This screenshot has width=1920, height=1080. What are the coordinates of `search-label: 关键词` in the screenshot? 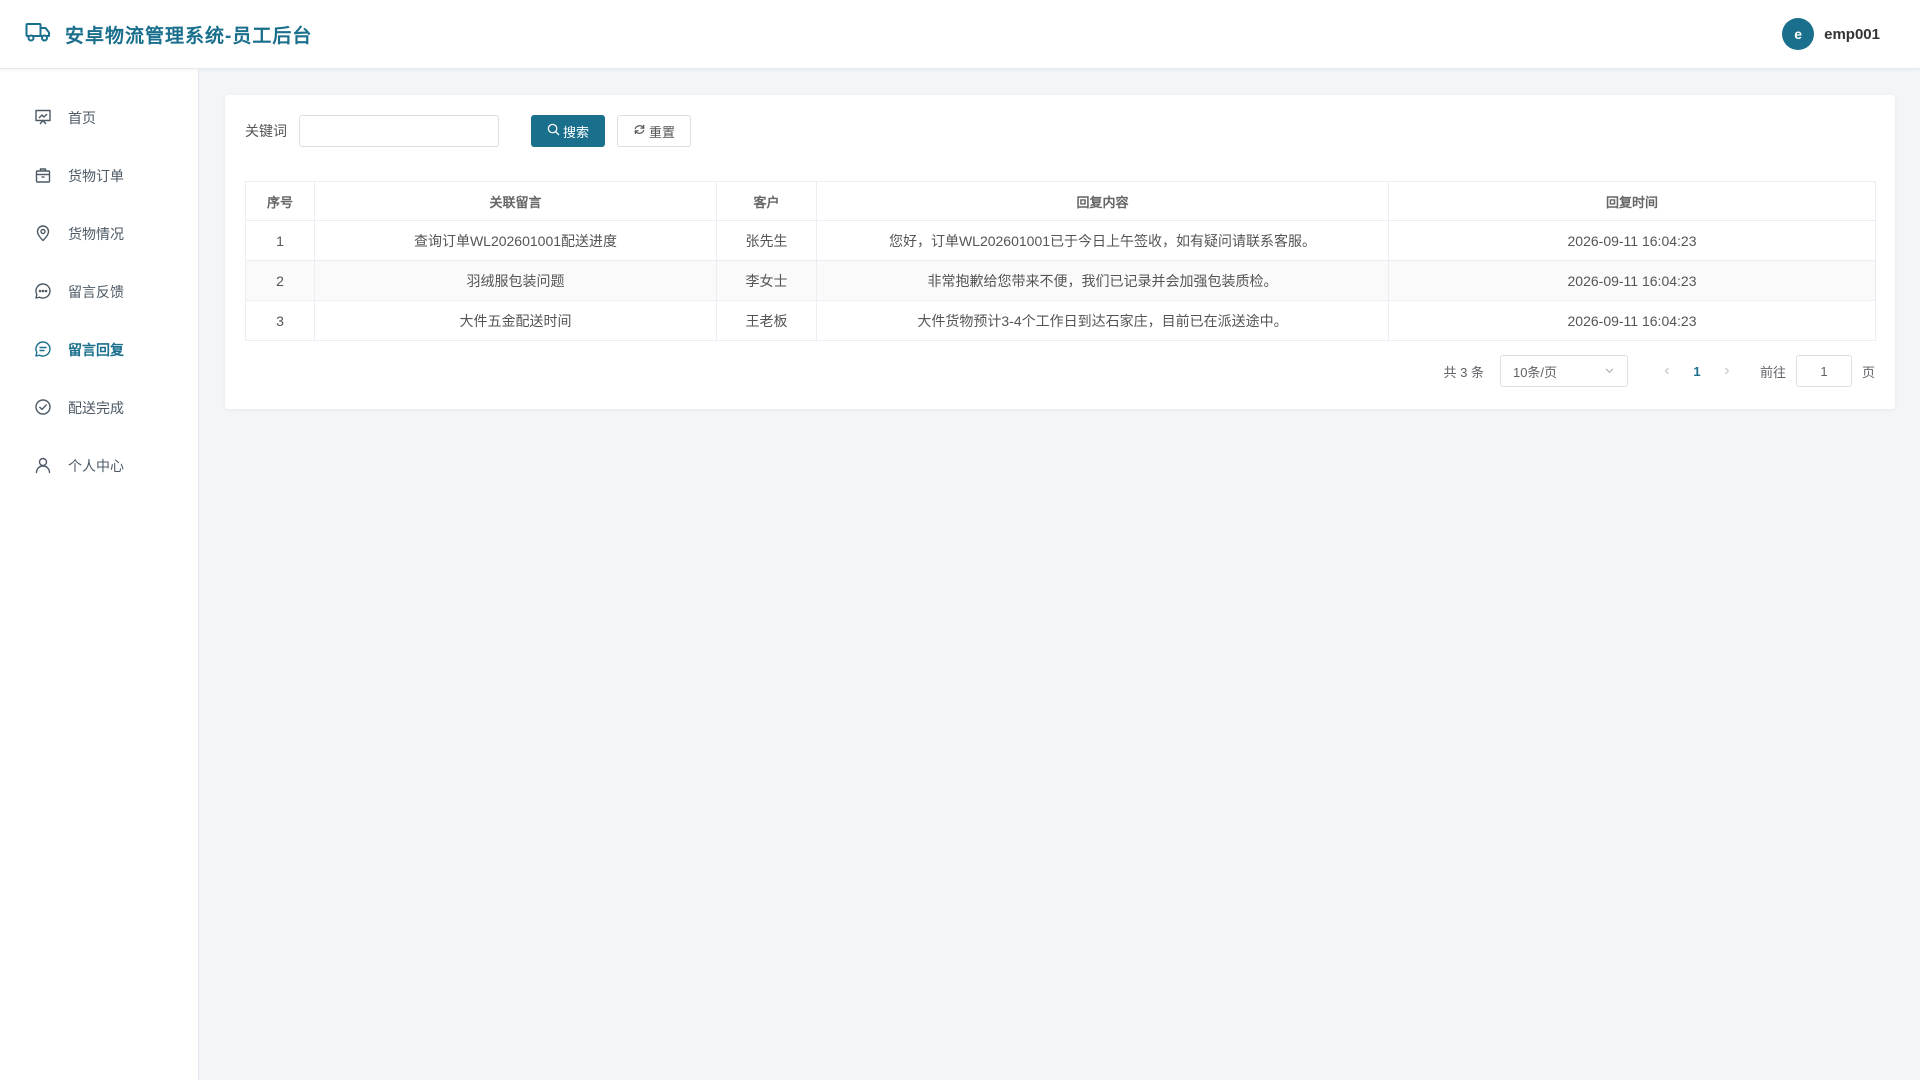 It's located at (266, 131).